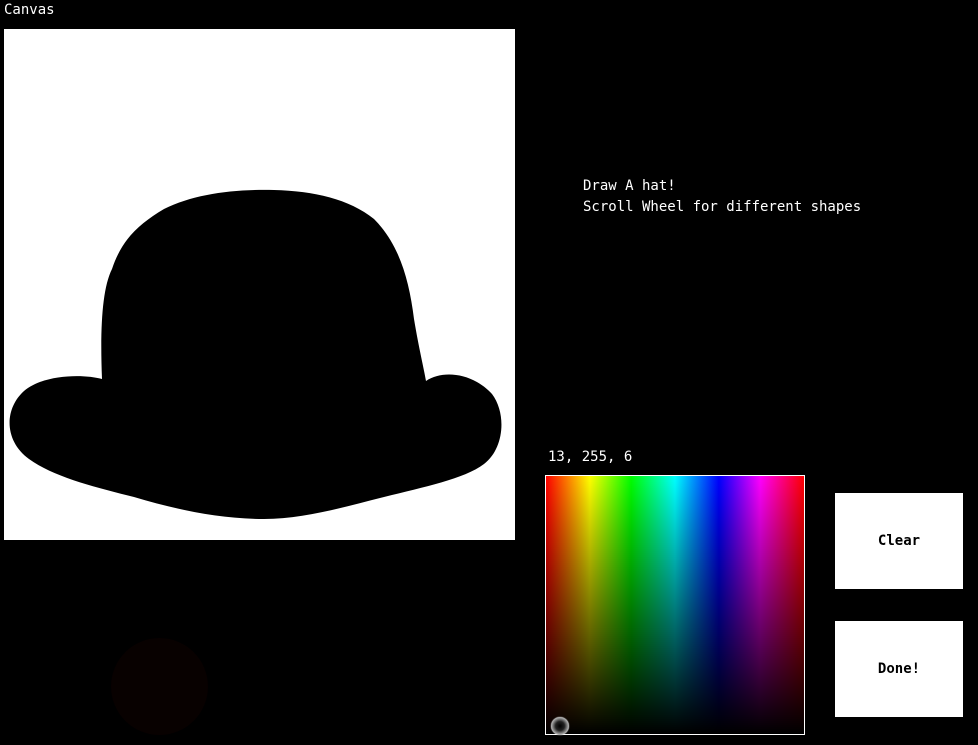 This screenshot has width=978, height=745. Describe the element at coordinates (899, 669) in the screenshot. I see `done-button: Done!` at that location.